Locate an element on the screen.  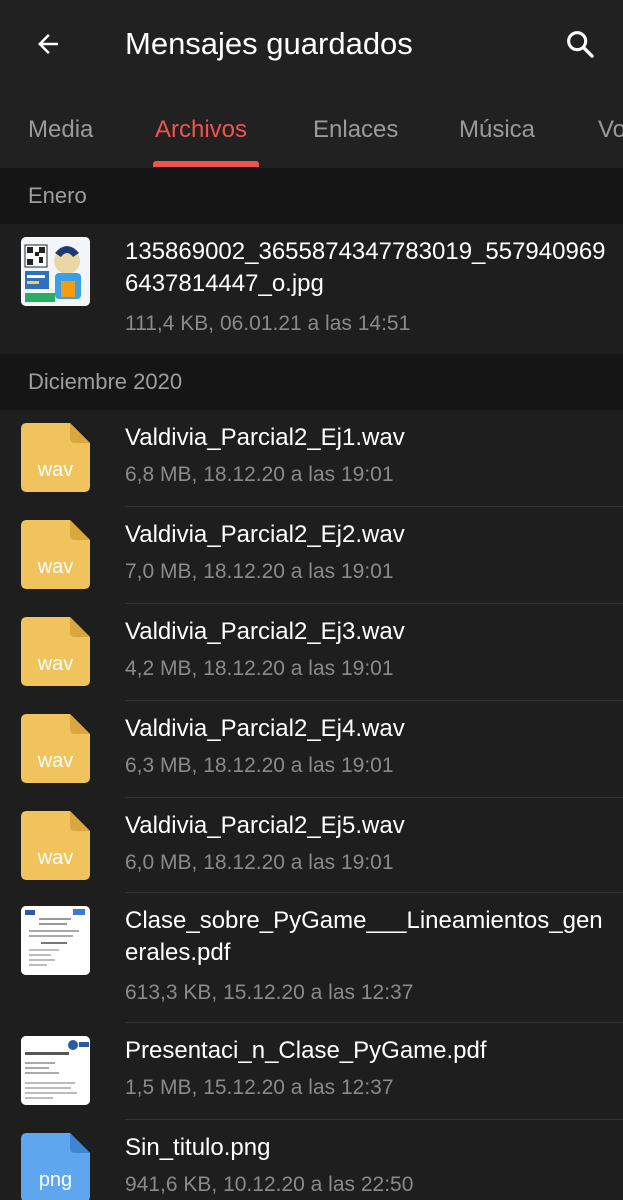
tab-voz: Vo is located at coordinates (610, 128).